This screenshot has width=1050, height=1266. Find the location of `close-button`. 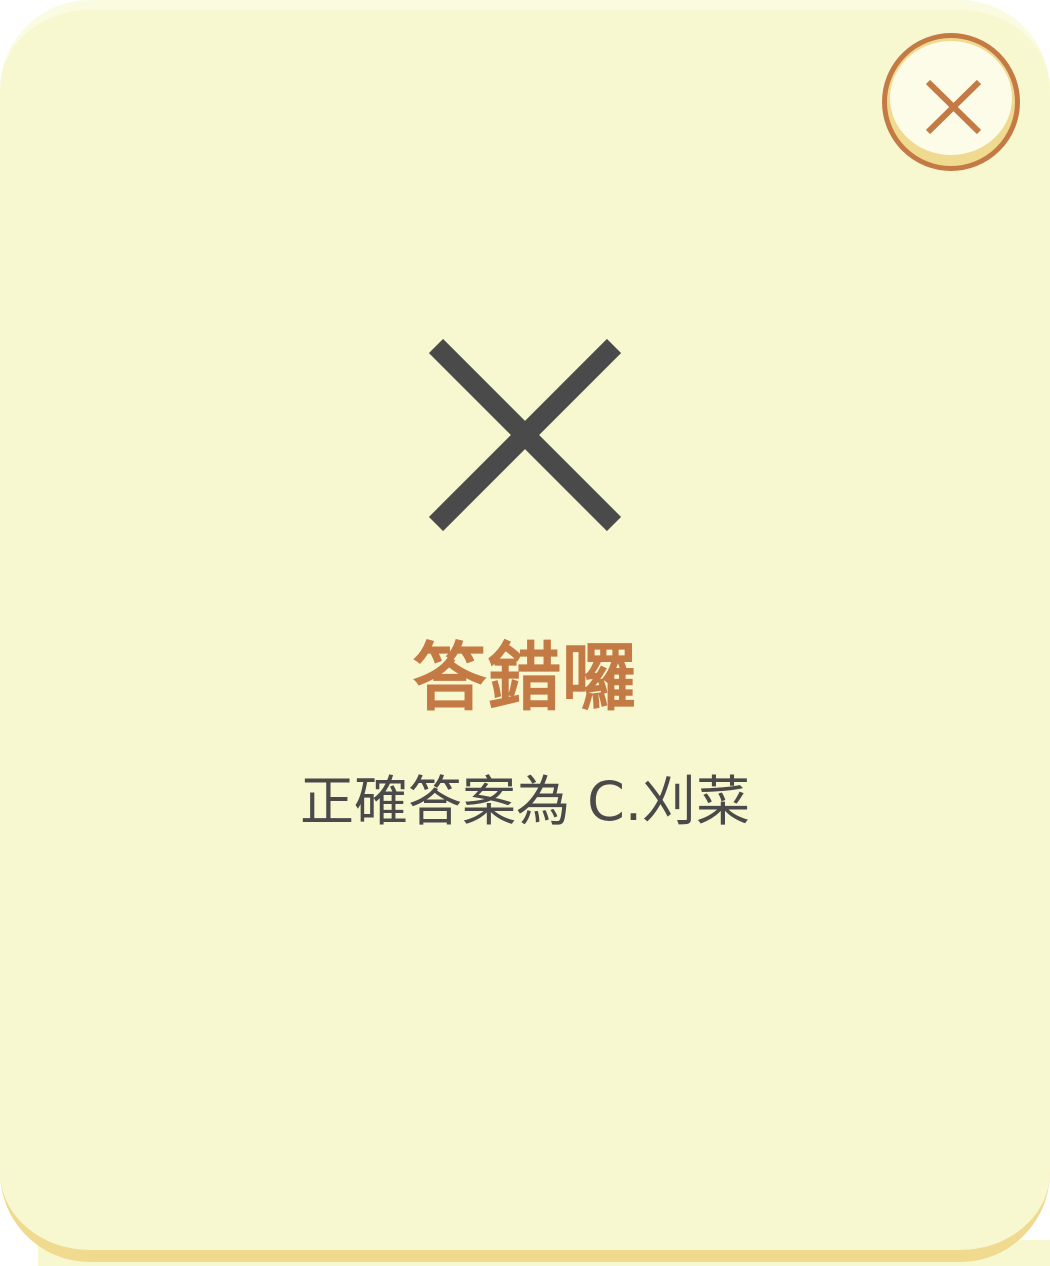

close-button is located at coordinates (951, 102).